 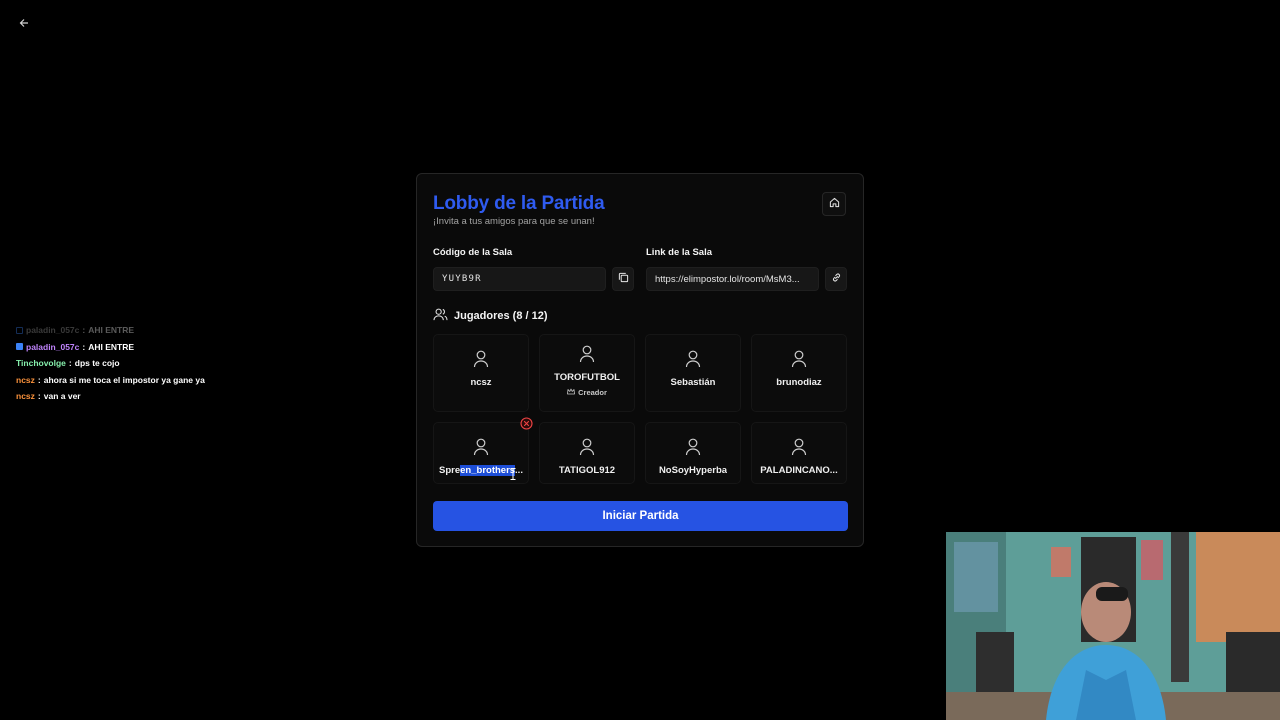 What do you see at coordinates (481, 382) in the screenshot?
I see `player-name: ncsz` at bounding box center [481, 382].